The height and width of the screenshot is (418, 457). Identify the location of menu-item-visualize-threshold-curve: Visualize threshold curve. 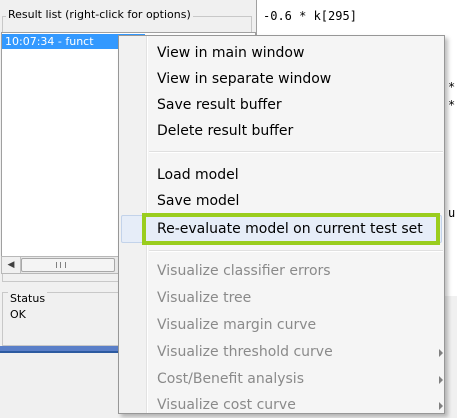
(245, 352).